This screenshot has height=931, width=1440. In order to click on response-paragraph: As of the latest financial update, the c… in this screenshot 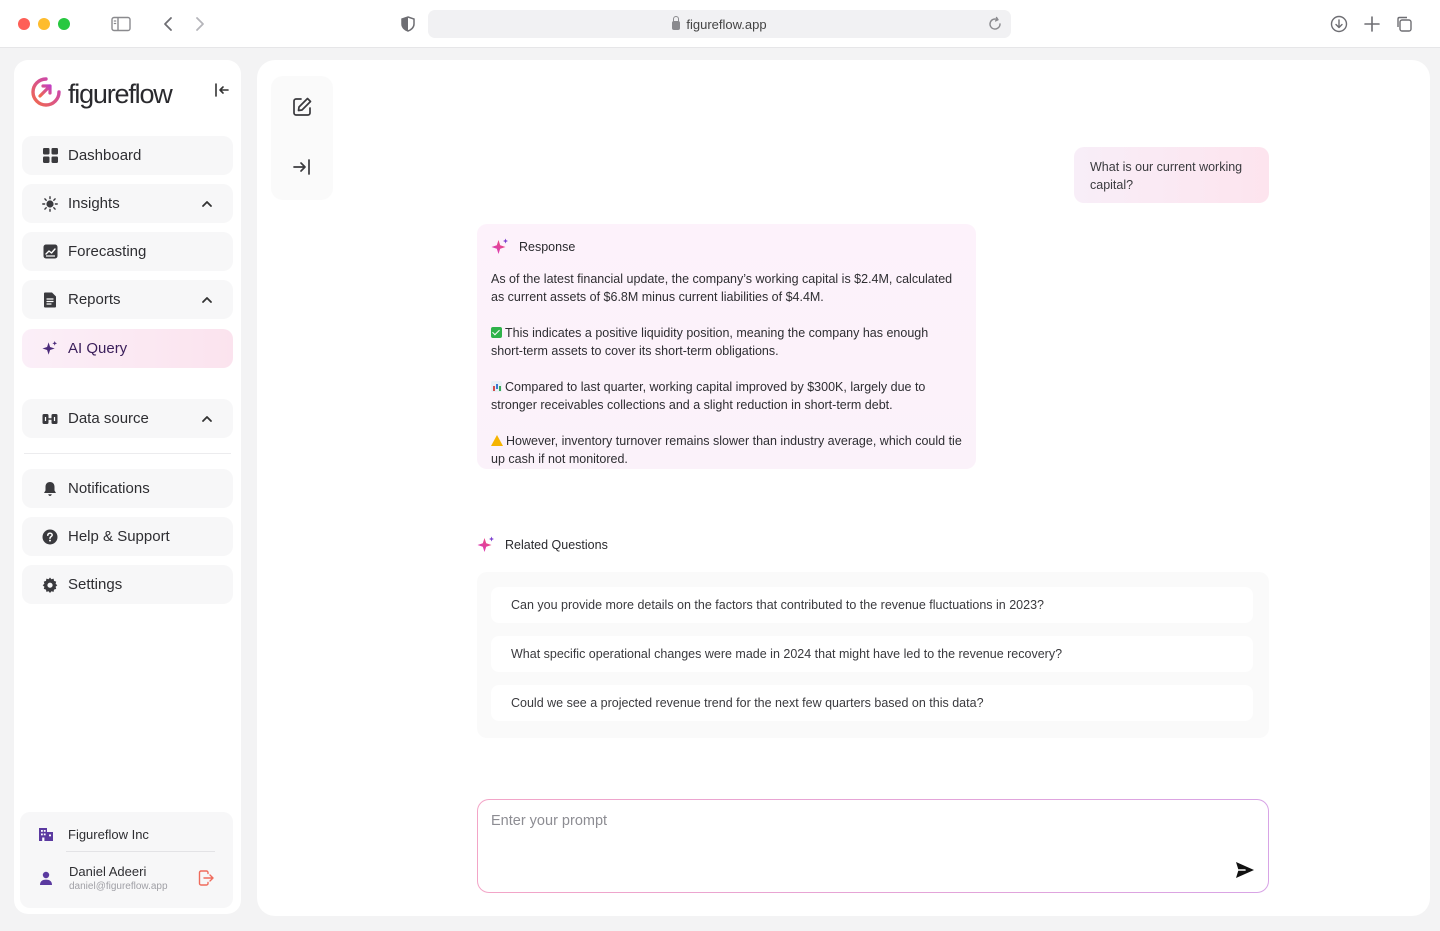, I will do `click(722, 288)`.